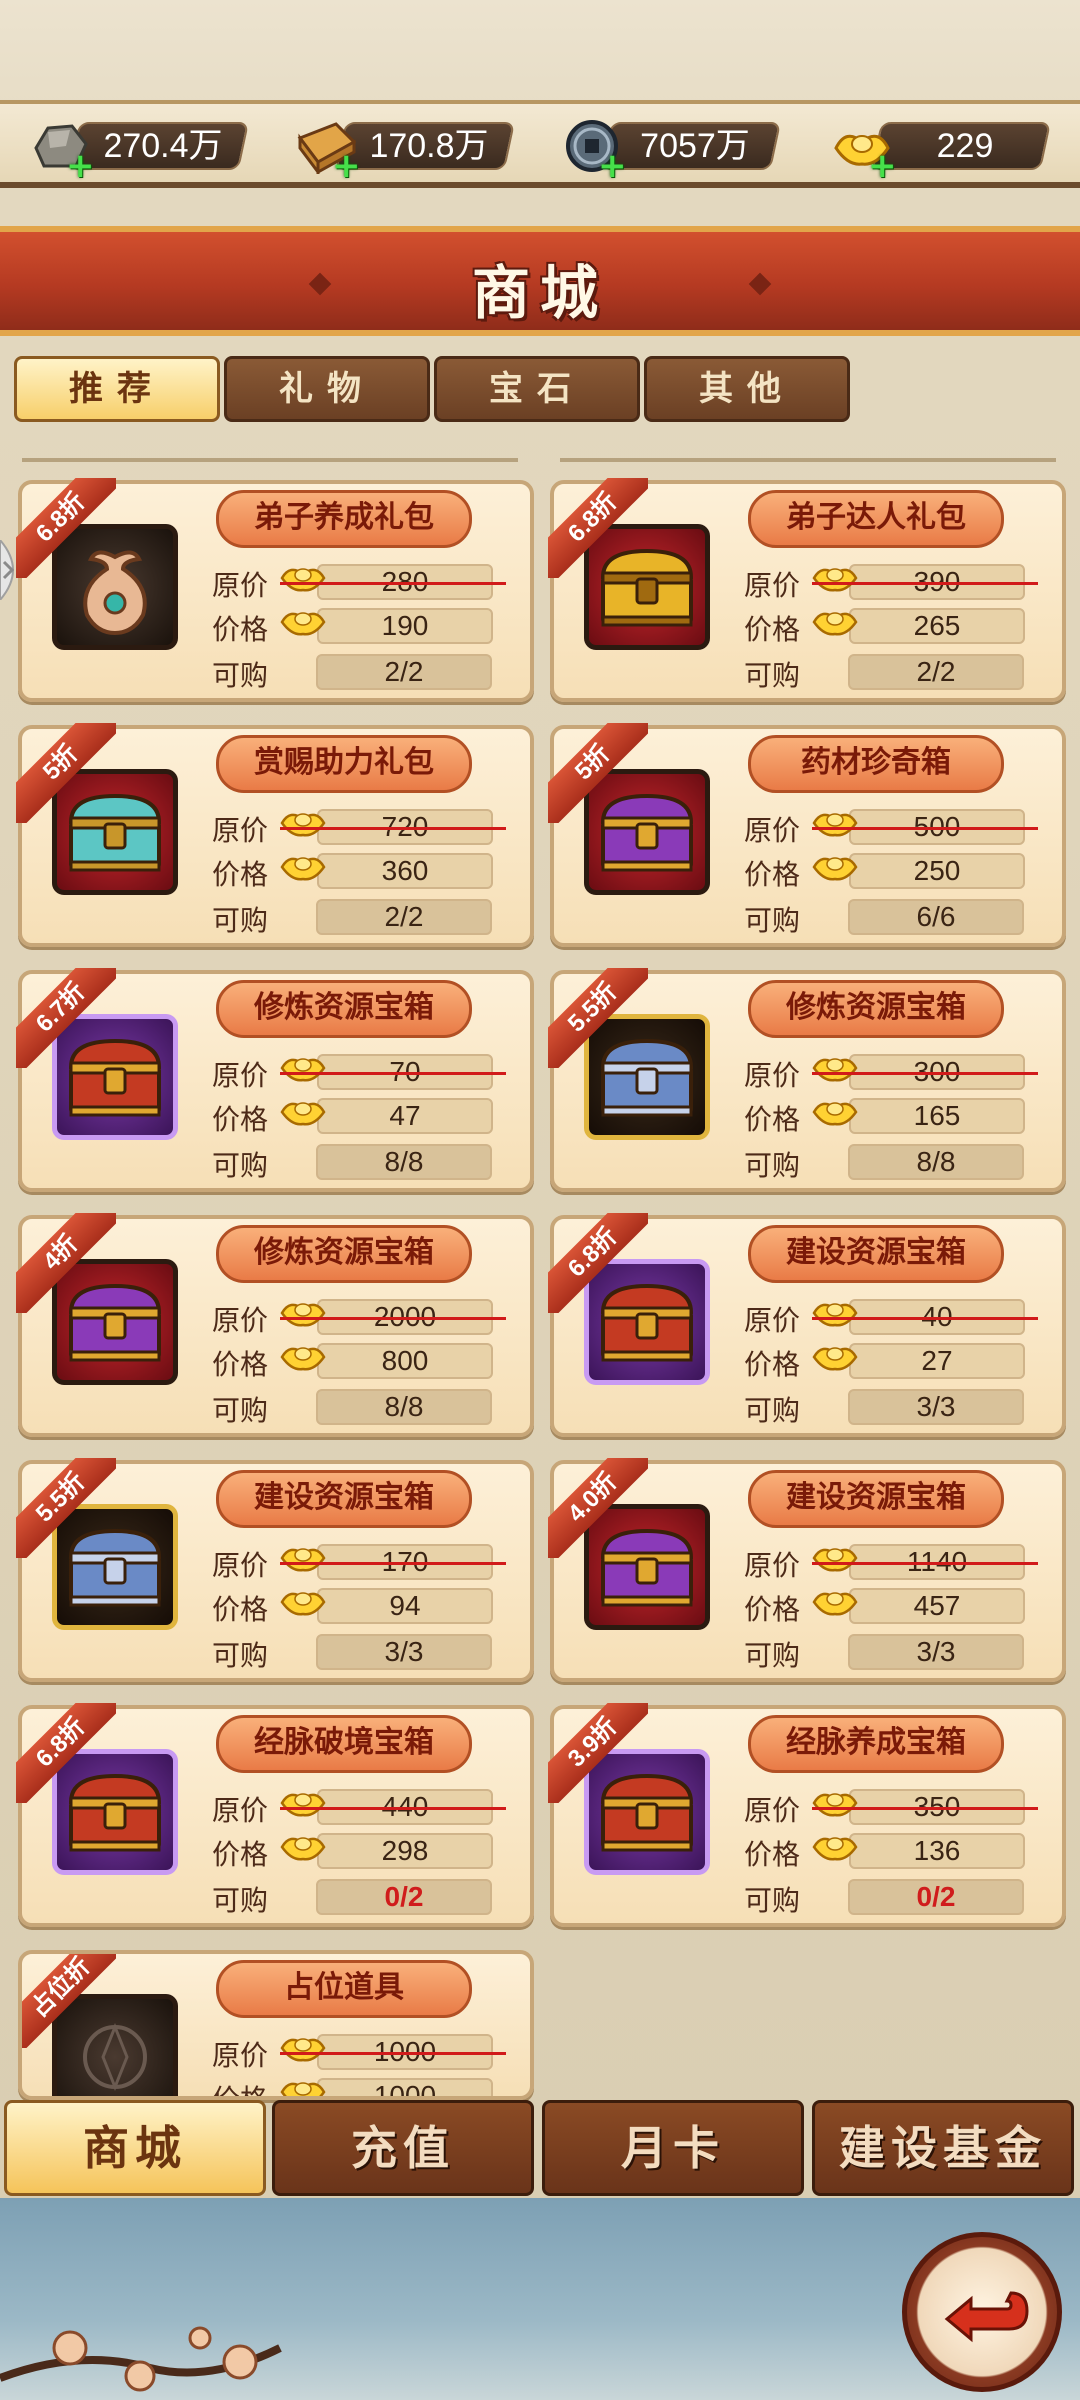  I want to click on item-name: 赏赐助力礼包, so click(344, 764).